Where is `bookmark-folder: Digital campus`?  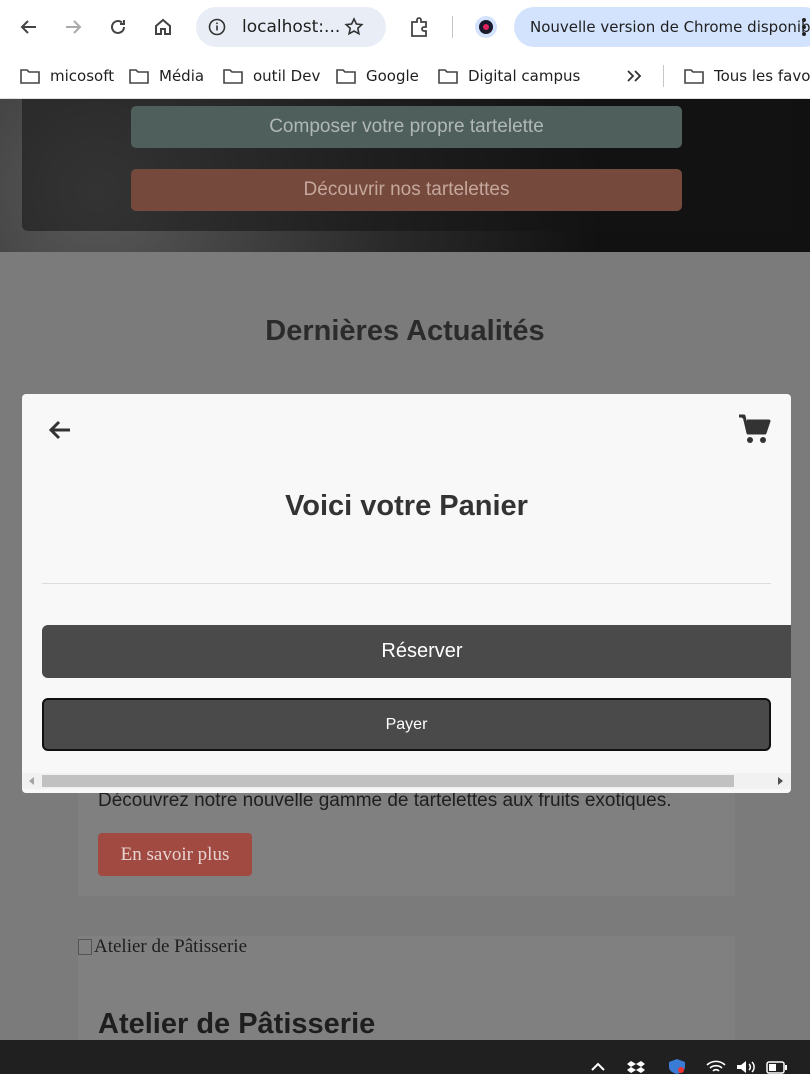
bookmark-folder: Digital campus is located at coordinates (509, 76).